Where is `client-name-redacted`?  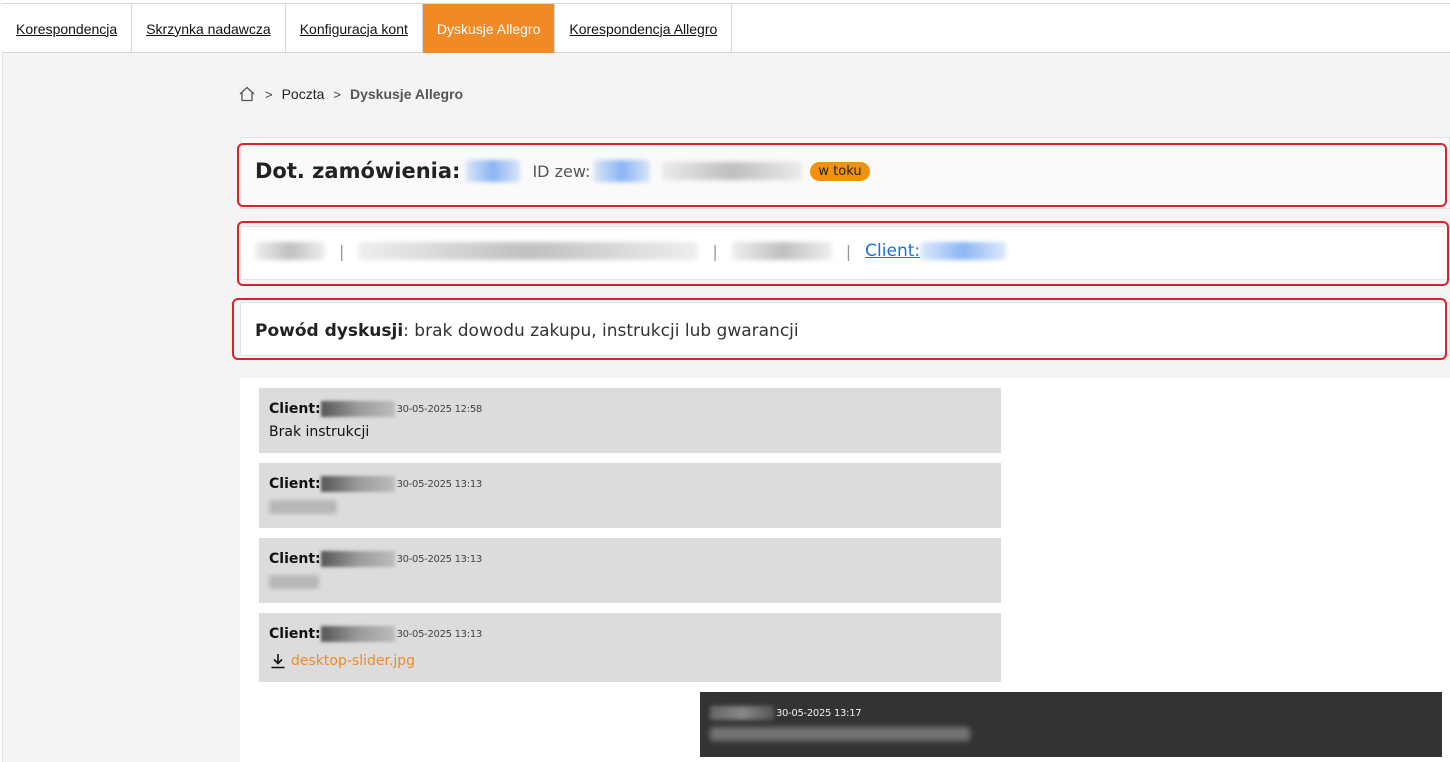 client-name-redacted is located at coordinates (290, 251).